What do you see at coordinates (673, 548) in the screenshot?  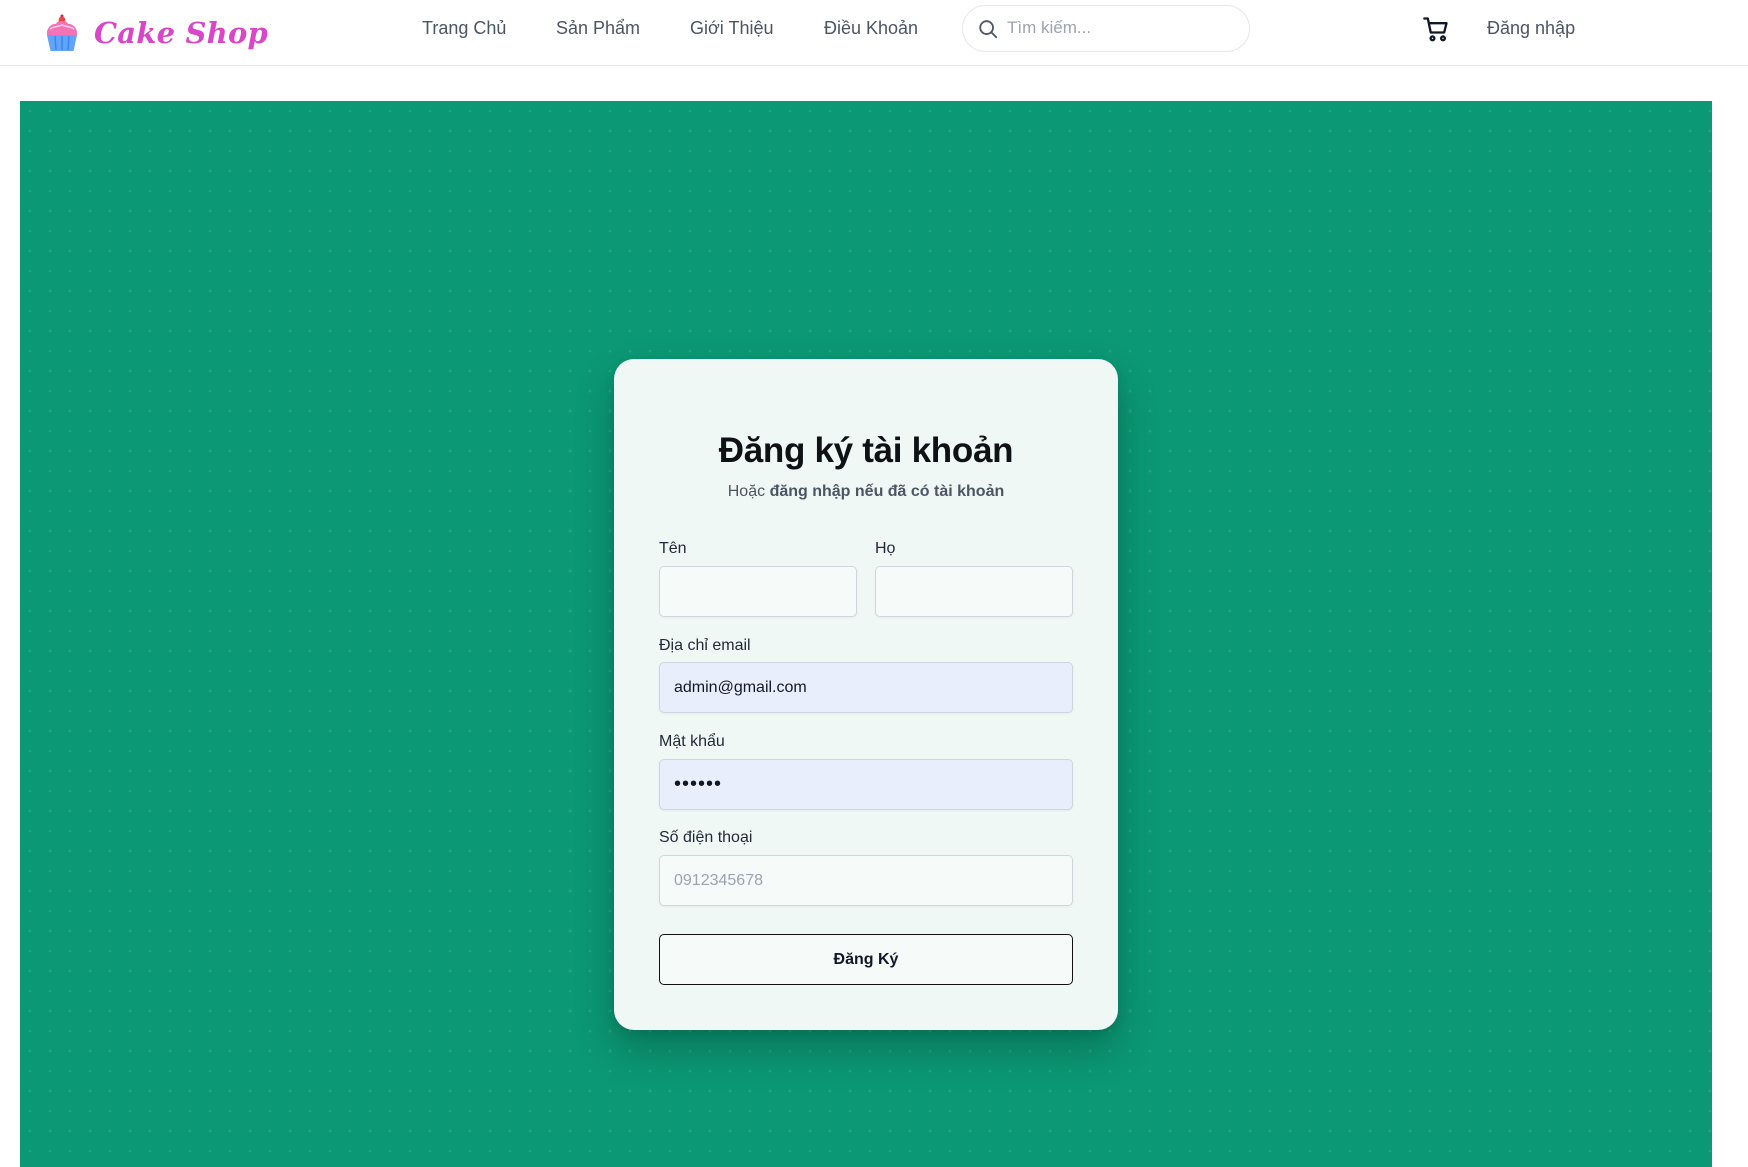 I see `first-name-label: Tên` at bounding box center [673, 548].